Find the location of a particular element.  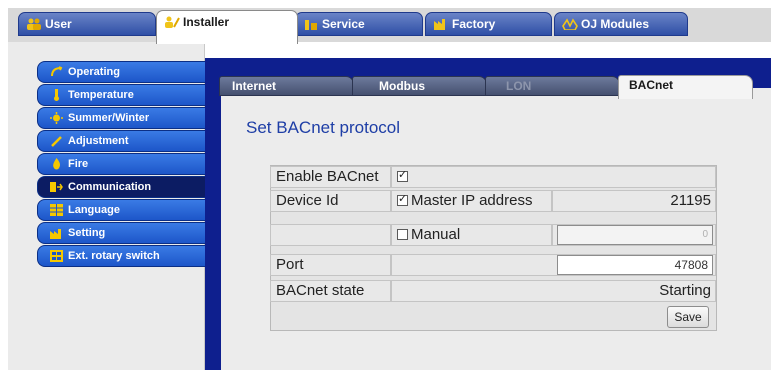

communication-icon is located at coordinates (56, 187).